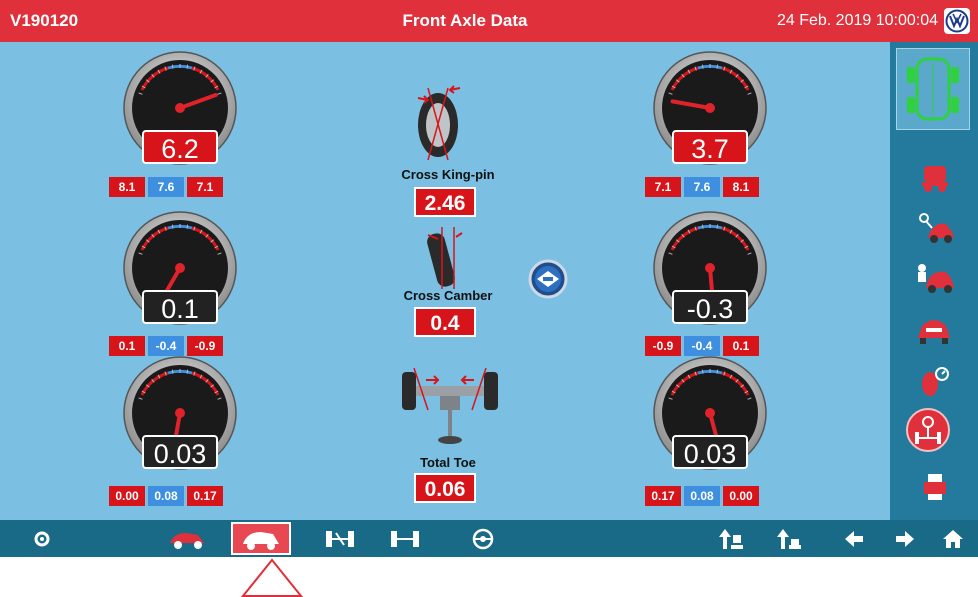 The height and width of the screenshot is (597, 978). What do you see at coordinates (180, 270) in the screenshot?
I see `gauge-left-mid: 0.1` at bounding box center [180, 270].